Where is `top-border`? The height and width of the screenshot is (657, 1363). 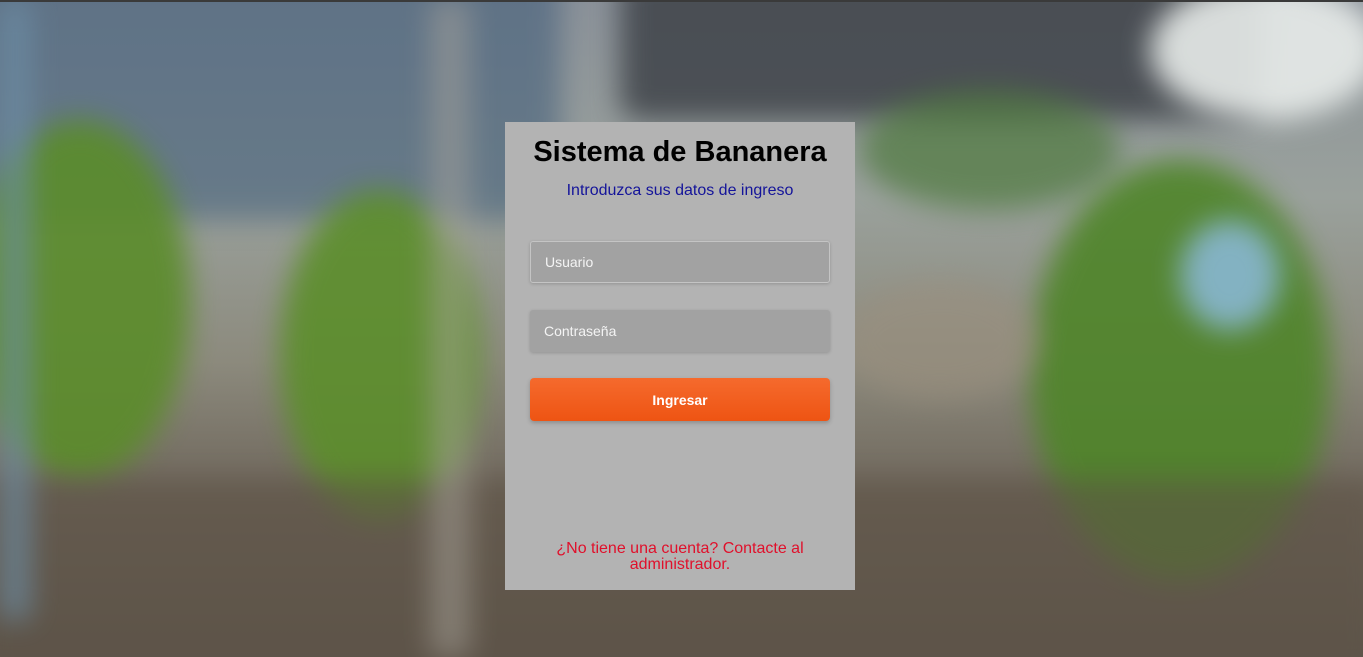 top-border is located at coordinates (681, 1).